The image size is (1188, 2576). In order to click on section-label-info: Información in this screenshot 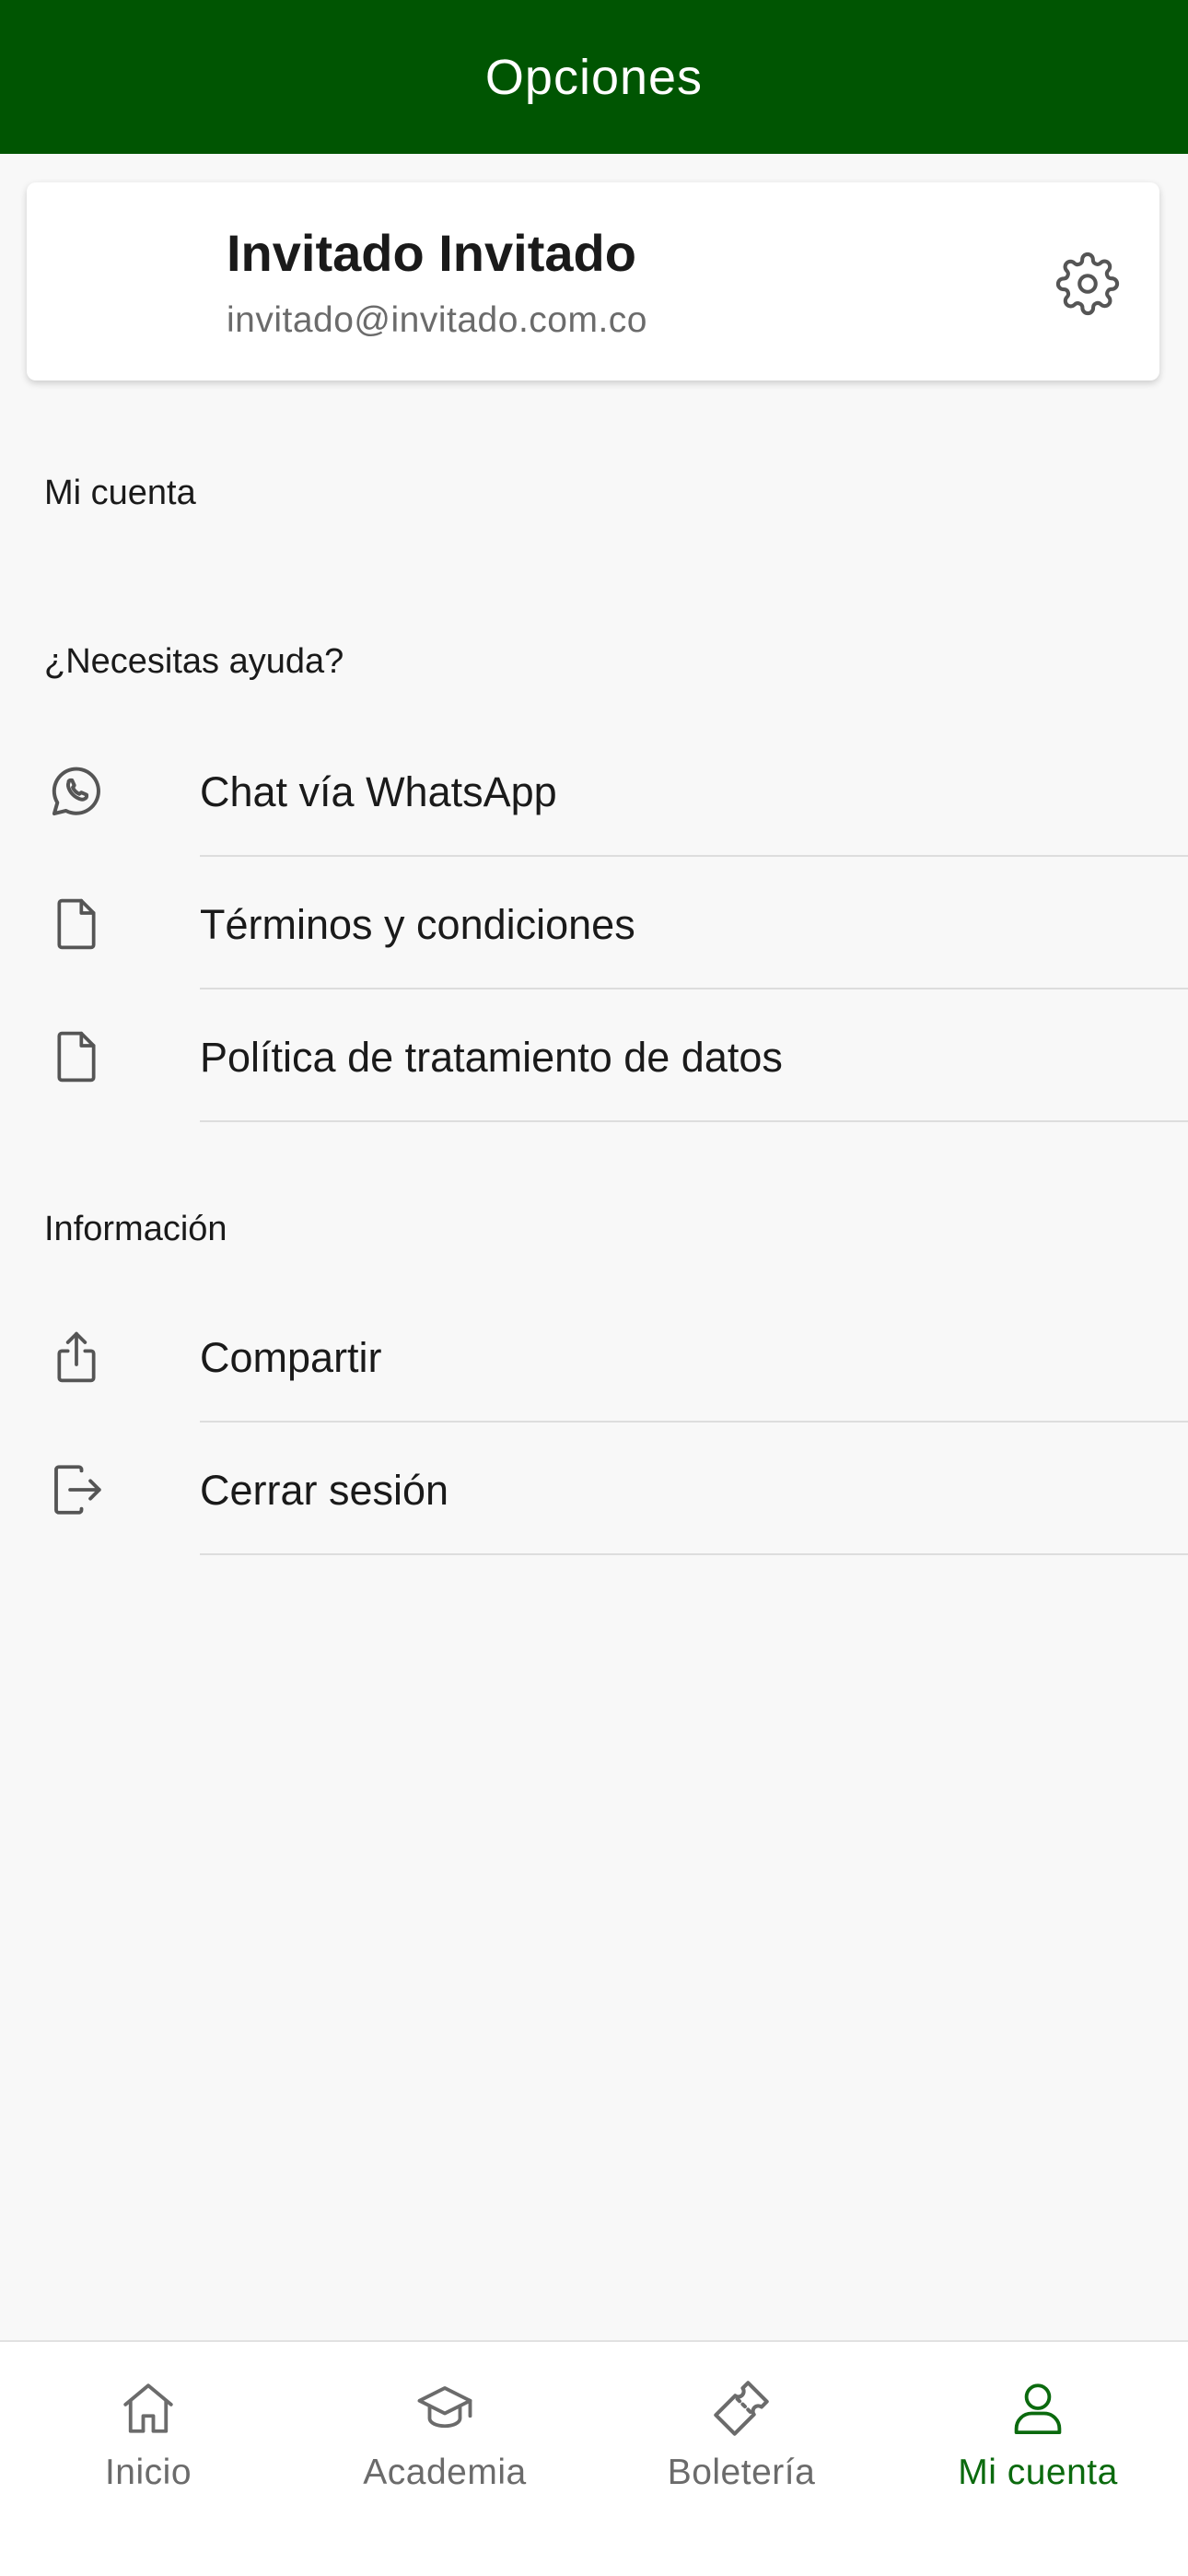, I will do `click(135, 1229)`.